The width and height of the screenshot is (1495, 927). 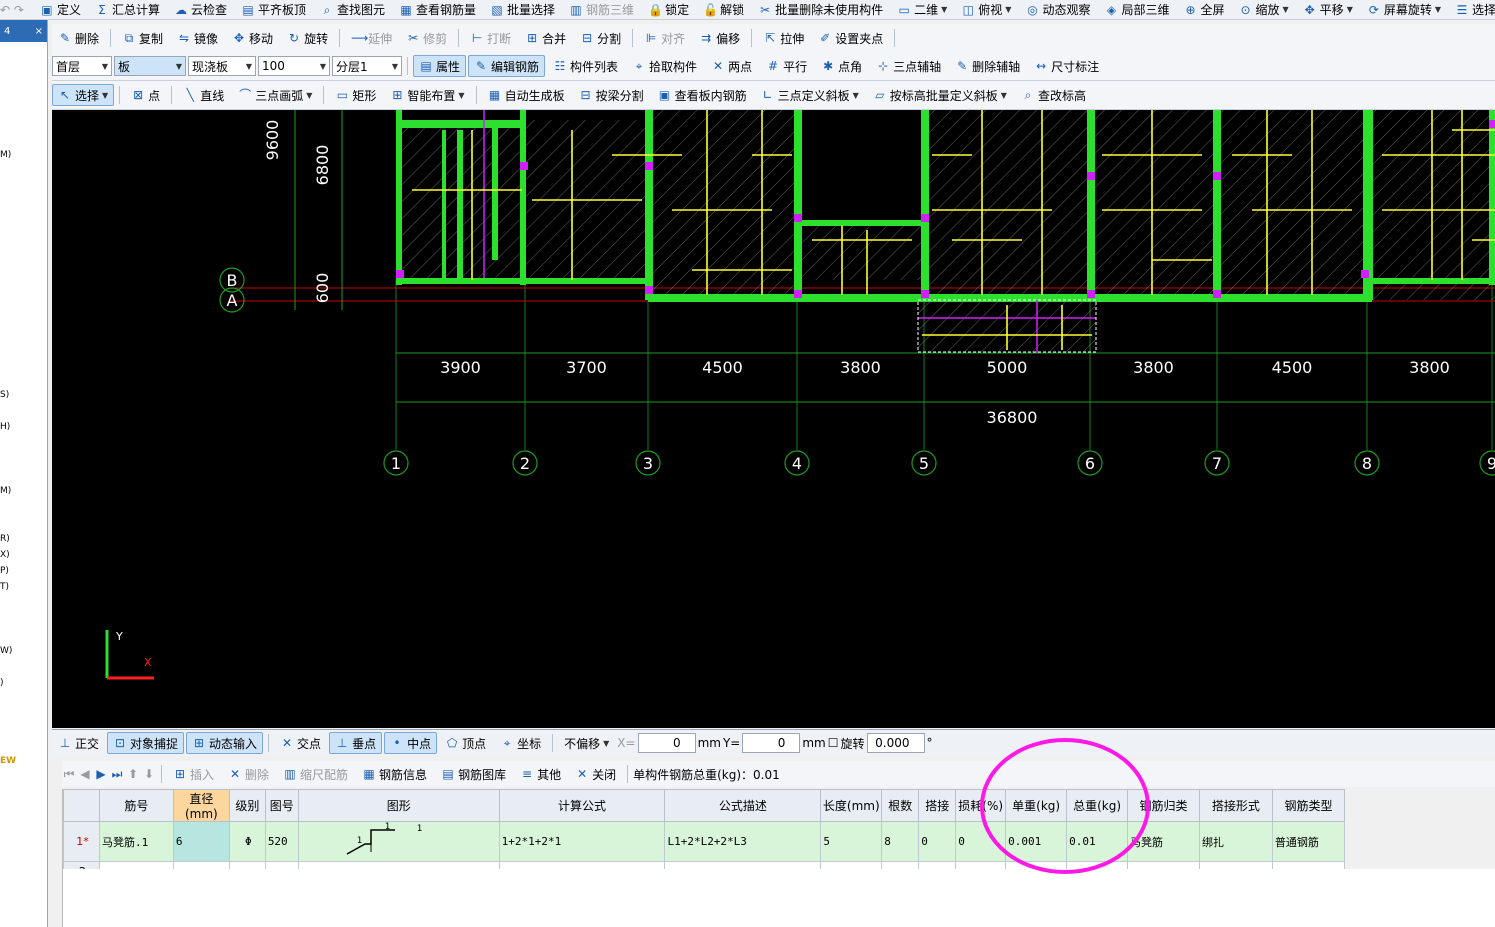 What do you see at coordinates (81, 841) in the screenshot?
I see `cell-no: 1*` at bounding box center [81, 841].